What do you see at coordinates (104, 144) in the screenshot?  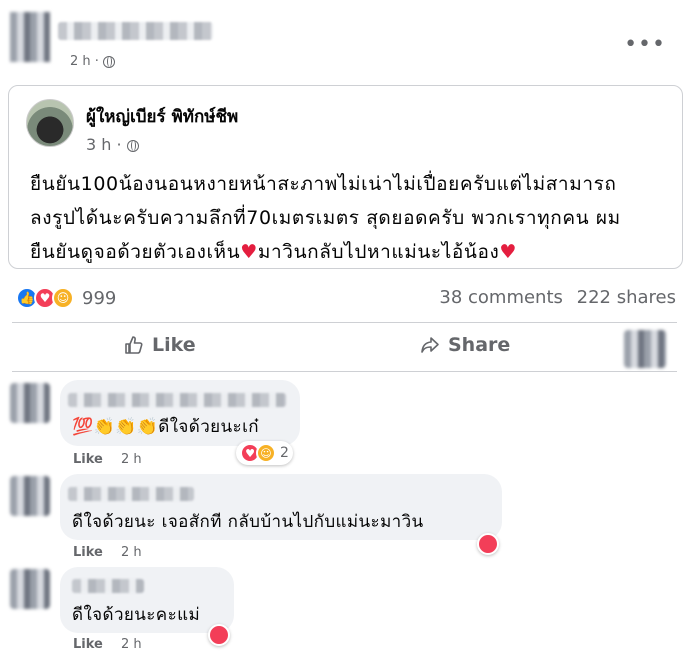 I see `shared-post-time: 3 h ·` at bounding box center [104, 144].